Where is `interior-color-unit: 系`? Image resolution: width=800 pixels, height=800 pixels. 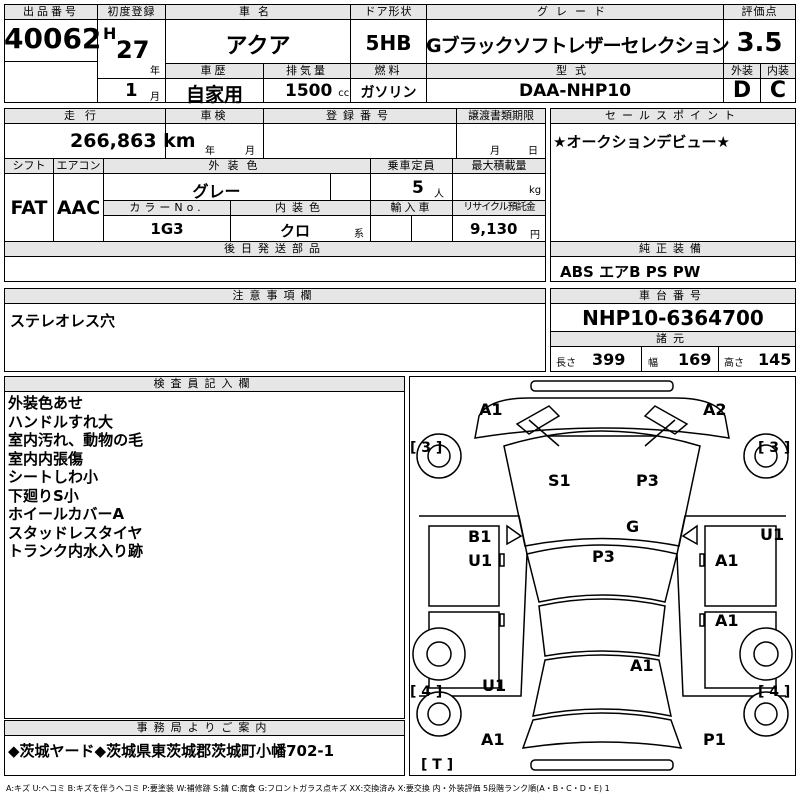
interior-color-unit: 系 is located at coordinates (359, 234).